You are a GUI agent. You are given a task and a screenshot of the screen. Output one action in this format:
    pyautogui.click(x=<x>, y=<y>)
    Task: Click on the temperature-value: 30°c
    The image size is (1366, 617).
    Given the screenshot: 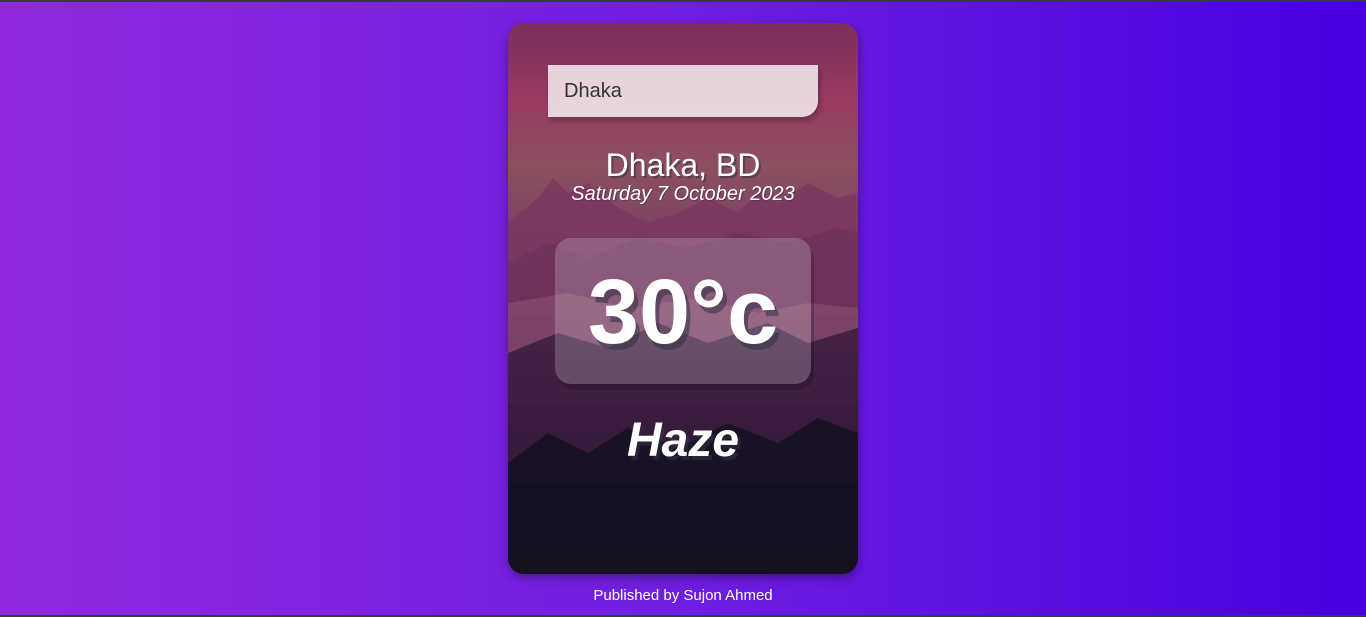 What is the action you would take?
    pyautogui.click(x=683, y=312)
    